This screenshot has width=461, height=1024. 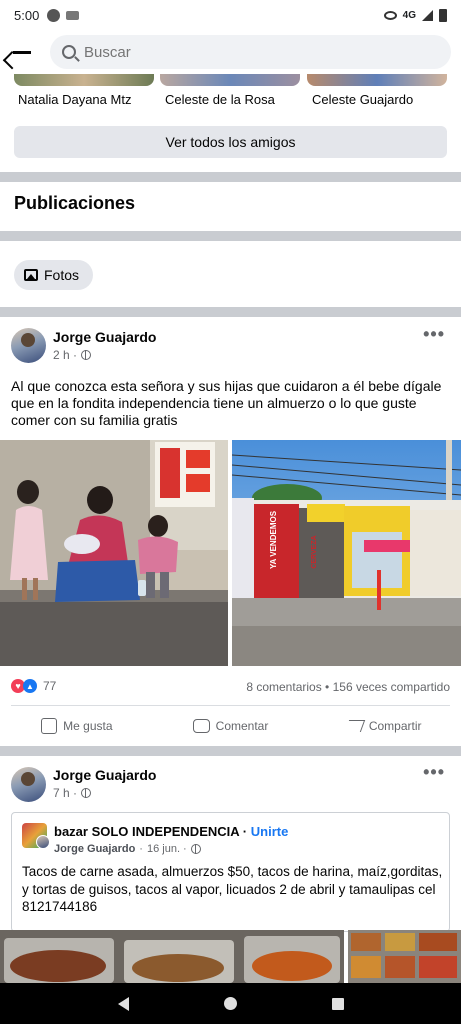 What do you see at coordinates (283, 687) in the screenshot?
I see `comments-count: 8 comentarios` at bounding box center [283, 687].